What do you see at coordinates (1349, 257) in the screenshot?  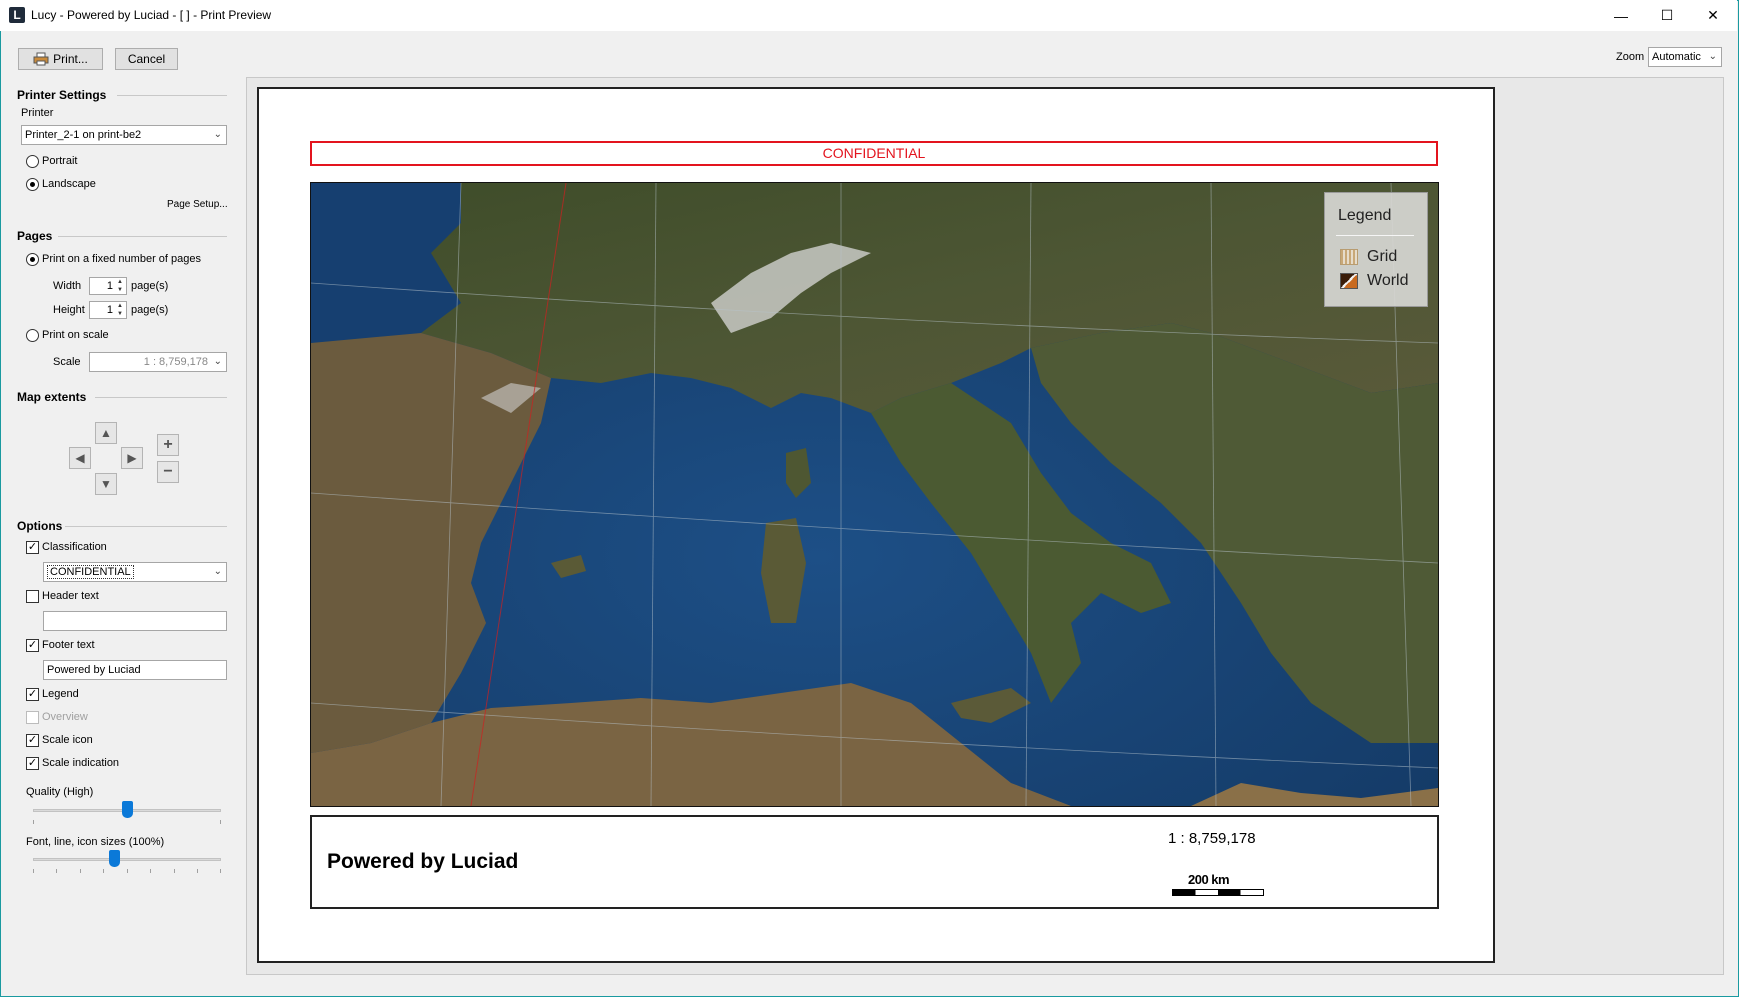 I see `grid-layer-icon` at bounding box center [1349, 257].